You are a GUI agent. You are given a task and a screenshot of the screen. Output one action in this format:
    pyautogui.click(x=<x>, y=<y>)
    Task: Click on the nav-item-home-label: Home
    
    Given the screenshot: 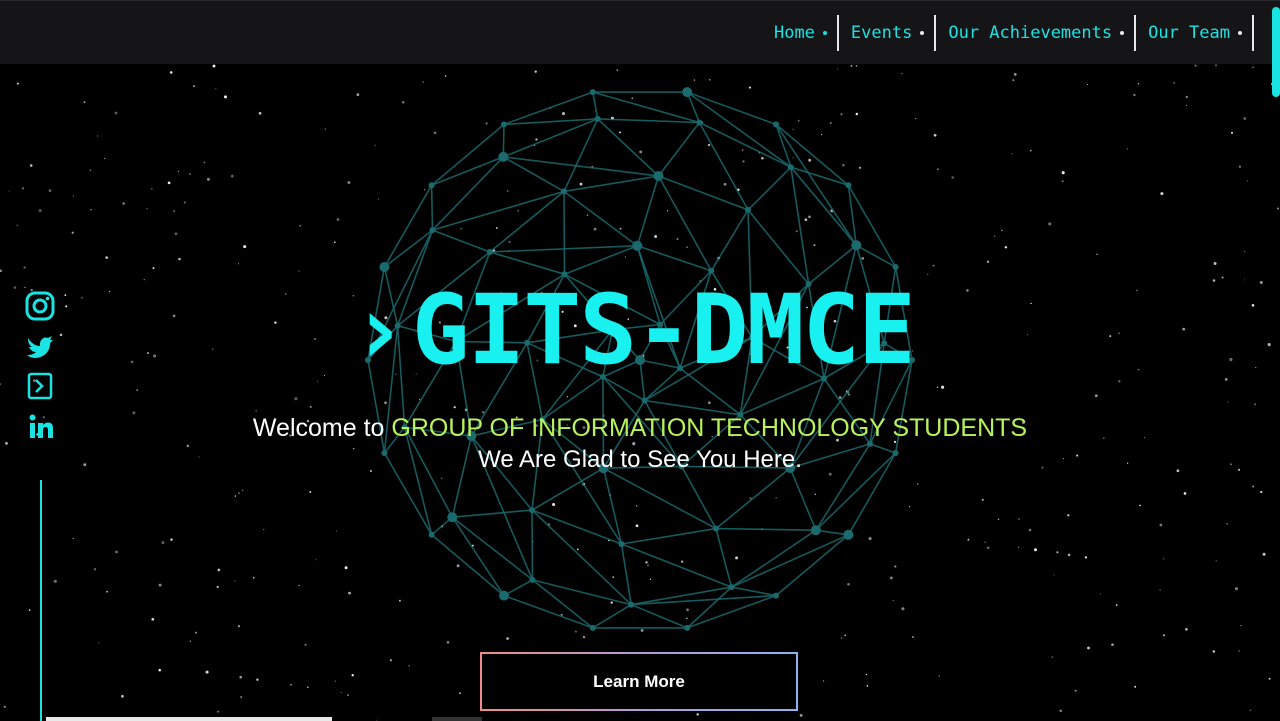 What is the action you would take?
    pyautogui.click(x=794, y=33)
    